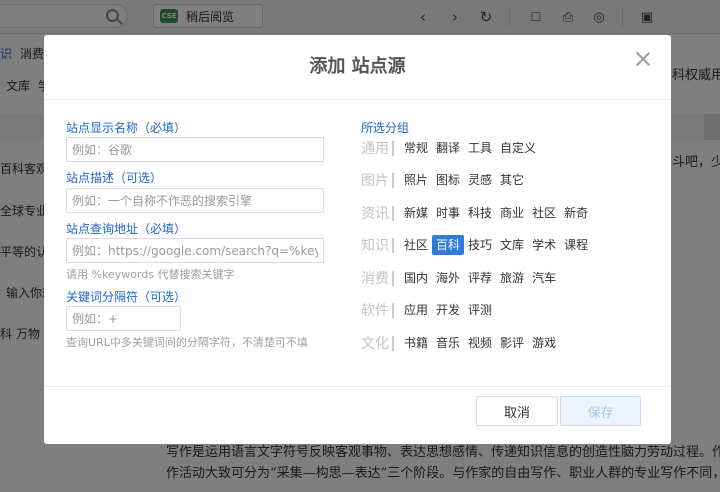  What do you see at coordinates (416, 278) in the screenshot?
I see `group-tag: 国内` at bounding box center [416, 278].